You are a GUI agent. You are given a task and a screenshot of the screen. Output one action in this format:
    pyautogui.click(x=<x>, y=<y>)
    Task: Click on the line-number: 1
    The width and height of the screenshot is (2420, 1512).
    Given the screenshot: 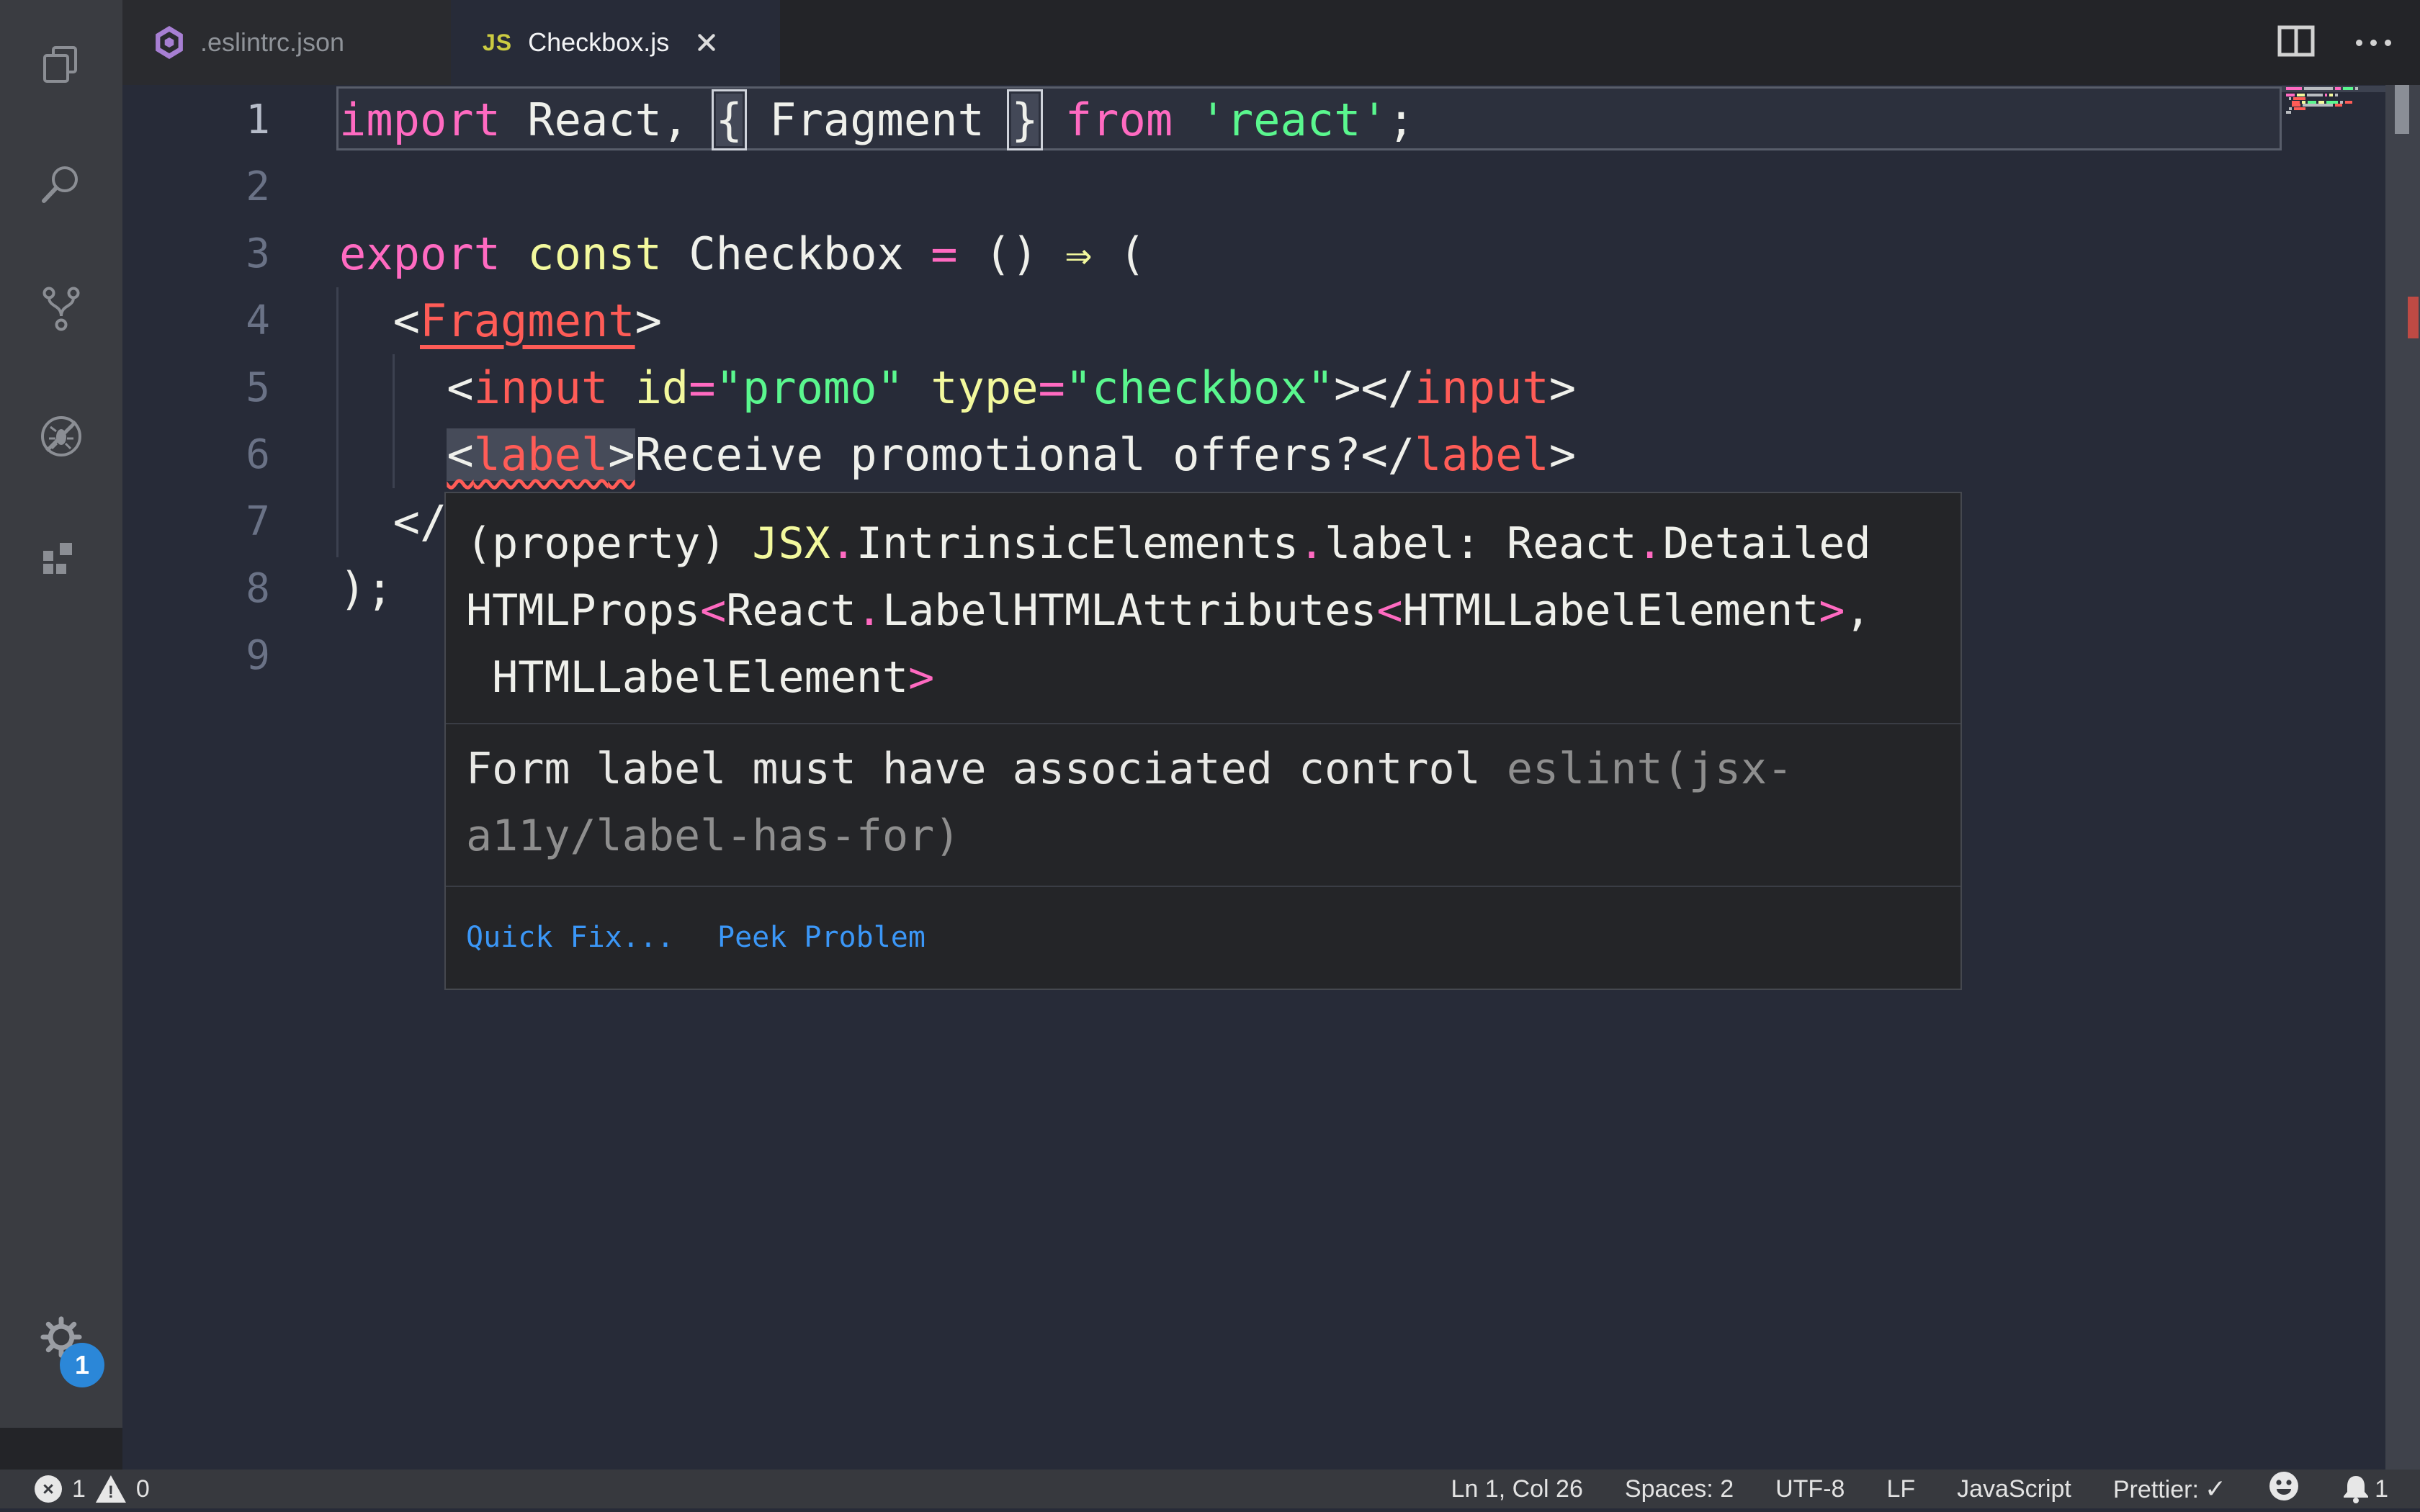 What is the action you would take?
    pyautogui.click(x=258, y=119)
    